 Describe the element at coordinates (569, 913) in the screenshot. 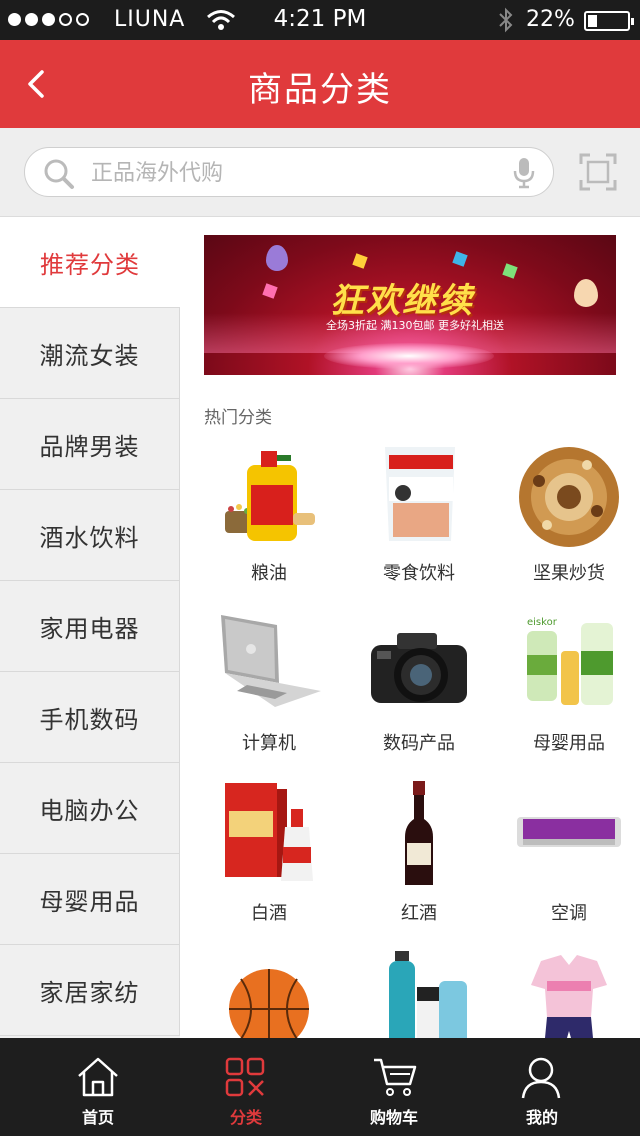

I see `category-label: 空调` at that location.